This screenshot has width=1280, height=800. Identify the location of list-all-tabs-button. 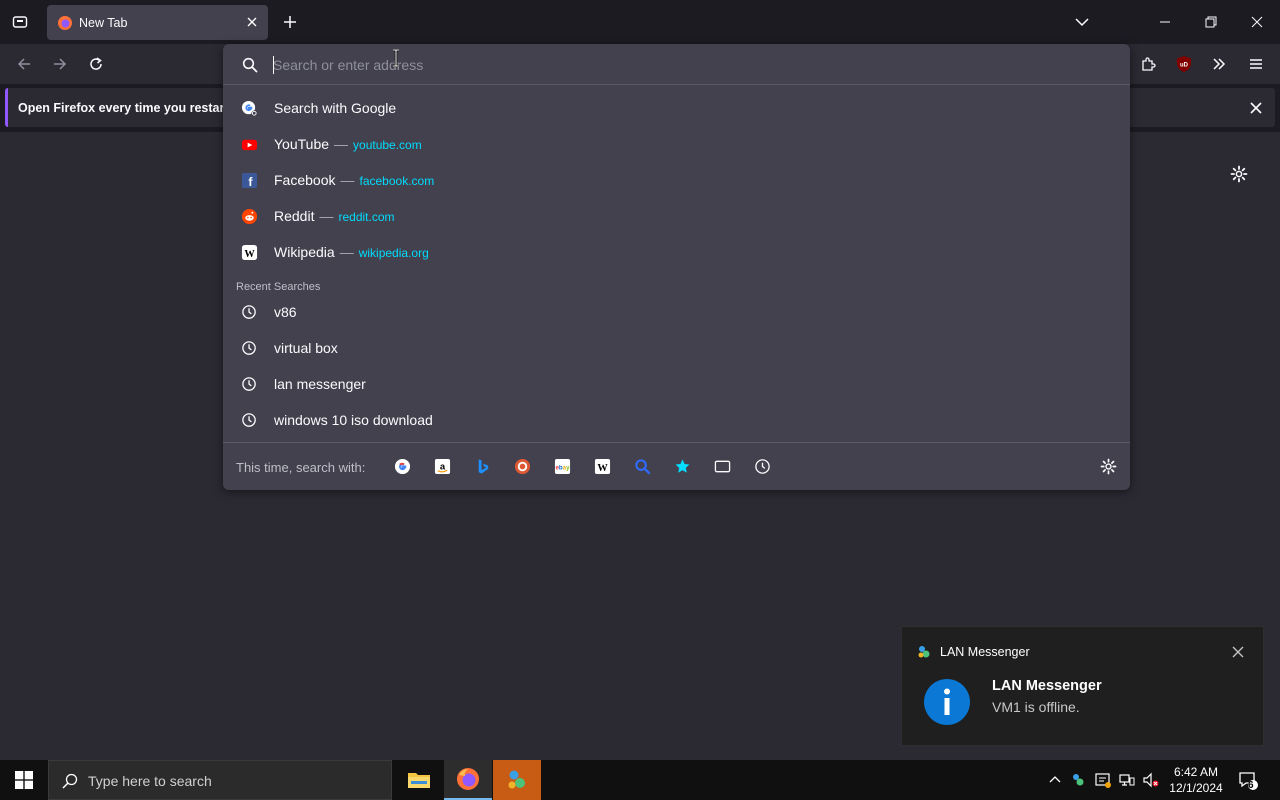
(1082, 22).